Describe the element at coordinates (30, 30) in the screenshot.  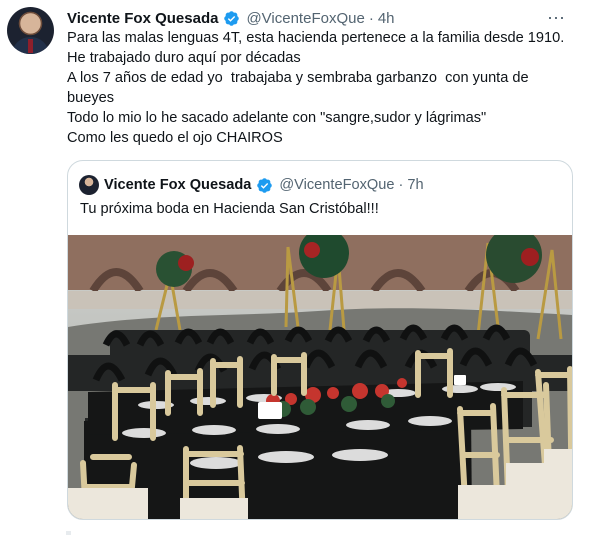
I see `author-avatar` at that location.